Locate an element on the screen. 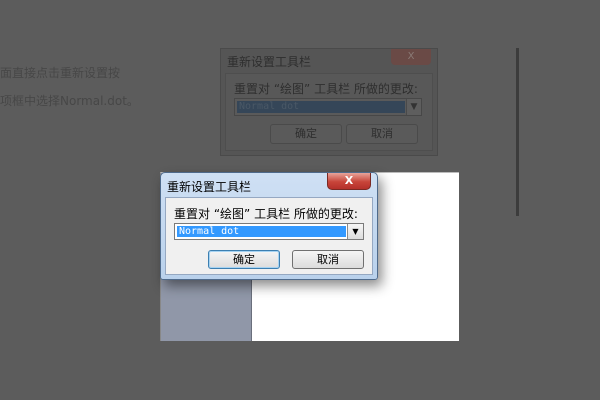 This screenshot has width=600, height=400. template-select: Normal dot ▼ is located at coordinates (269, 231).